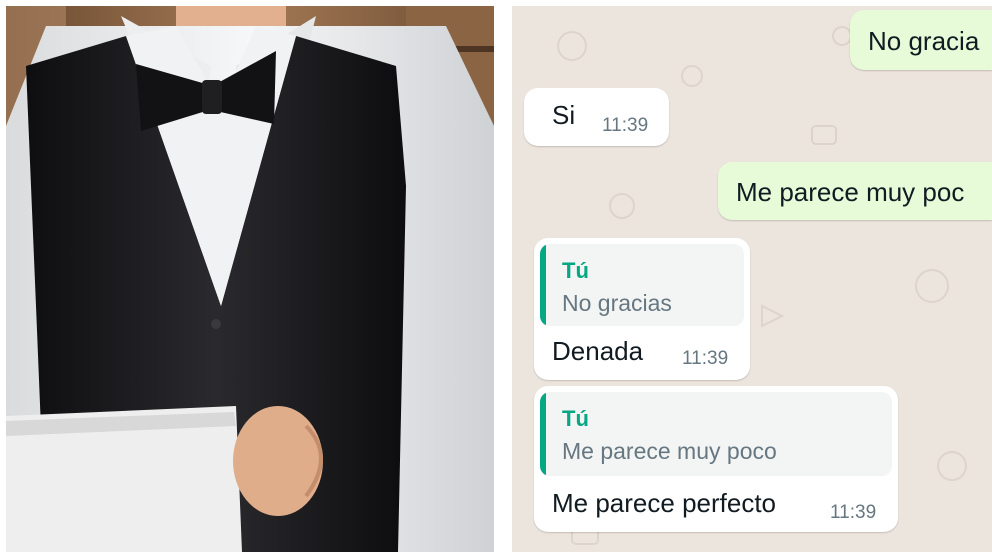 The width and height of the screenshot is (992, 558). I want to click on quote-text: No gracias, so click(617, 303).